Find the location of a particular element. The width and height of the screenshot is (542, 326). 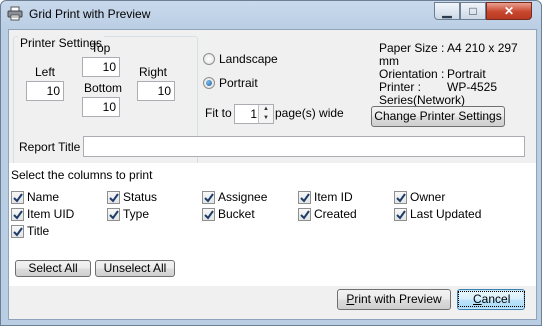

minimize-icon: ▁ is located at coordinates (447, 11).